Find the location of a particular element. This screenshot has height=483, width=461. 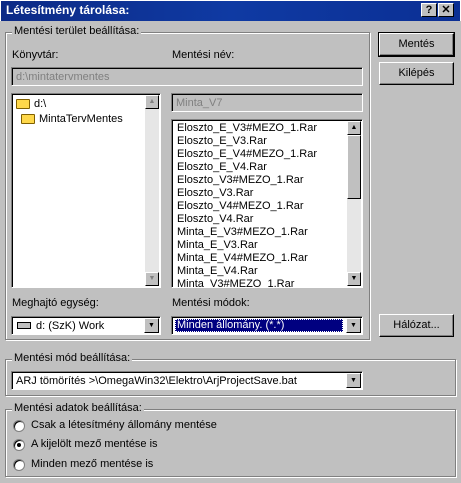

save-modes-combo: Minden állomány. (*.*) ▼ is located at coordinates (267, 325).